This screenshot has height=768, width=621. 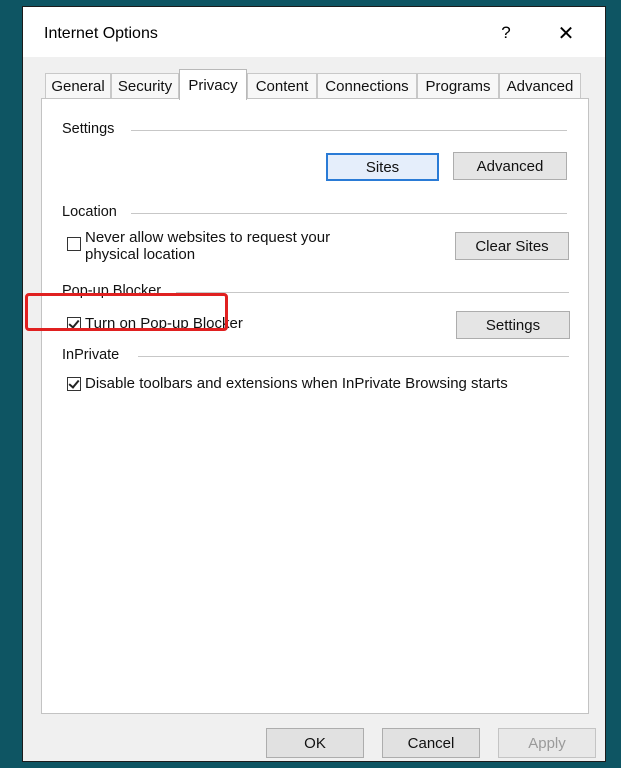 I want to click on tab-privacy: Privacy, so click(x=213, y=84).